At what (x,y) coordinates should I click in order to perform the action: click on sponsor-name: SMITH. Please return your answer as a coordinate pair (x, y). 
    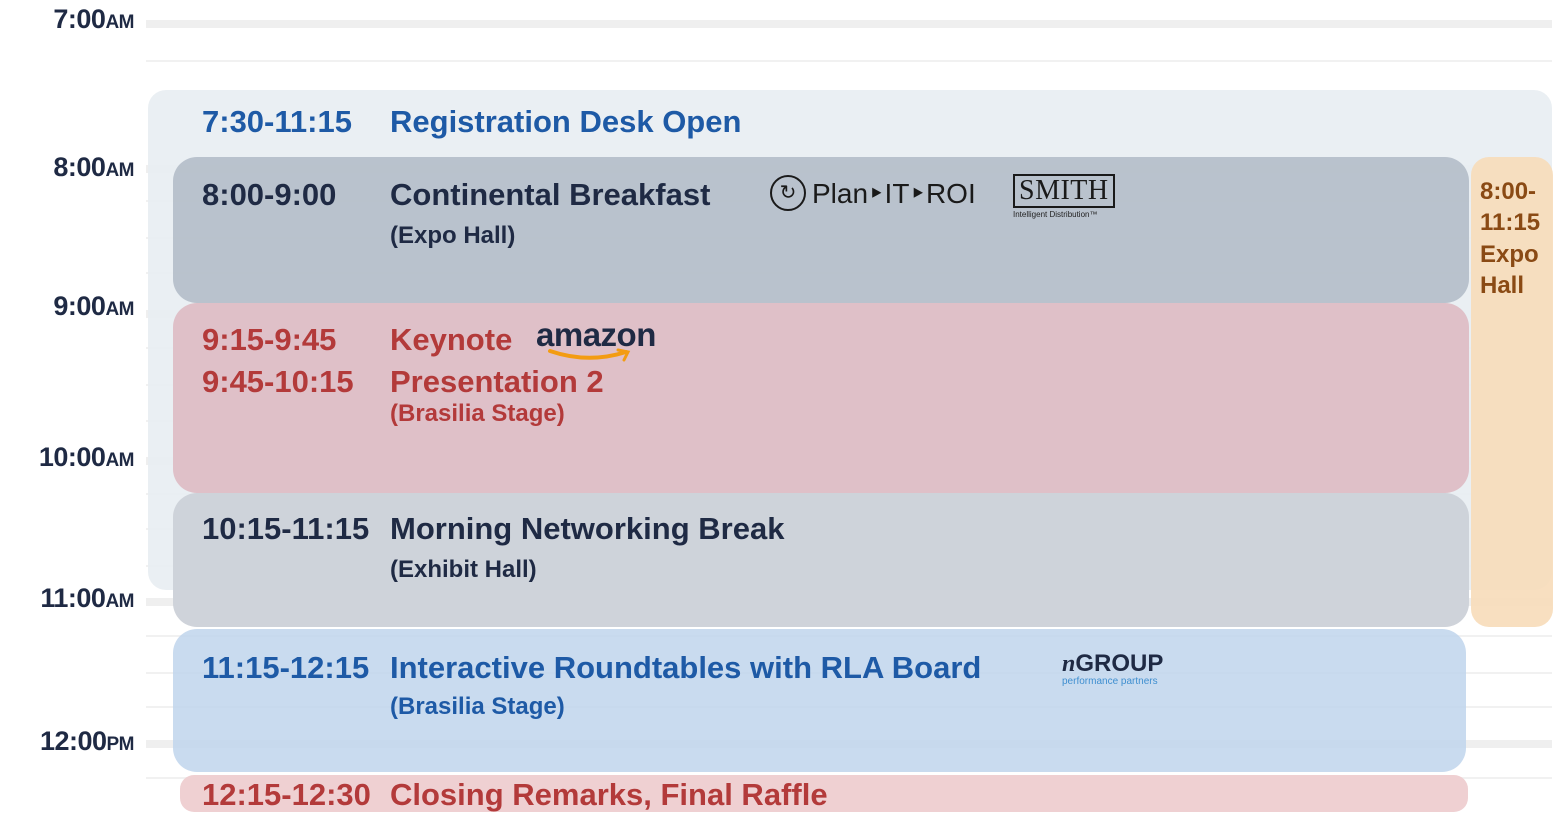
    Looking at the image, I should click on (1064, 191).